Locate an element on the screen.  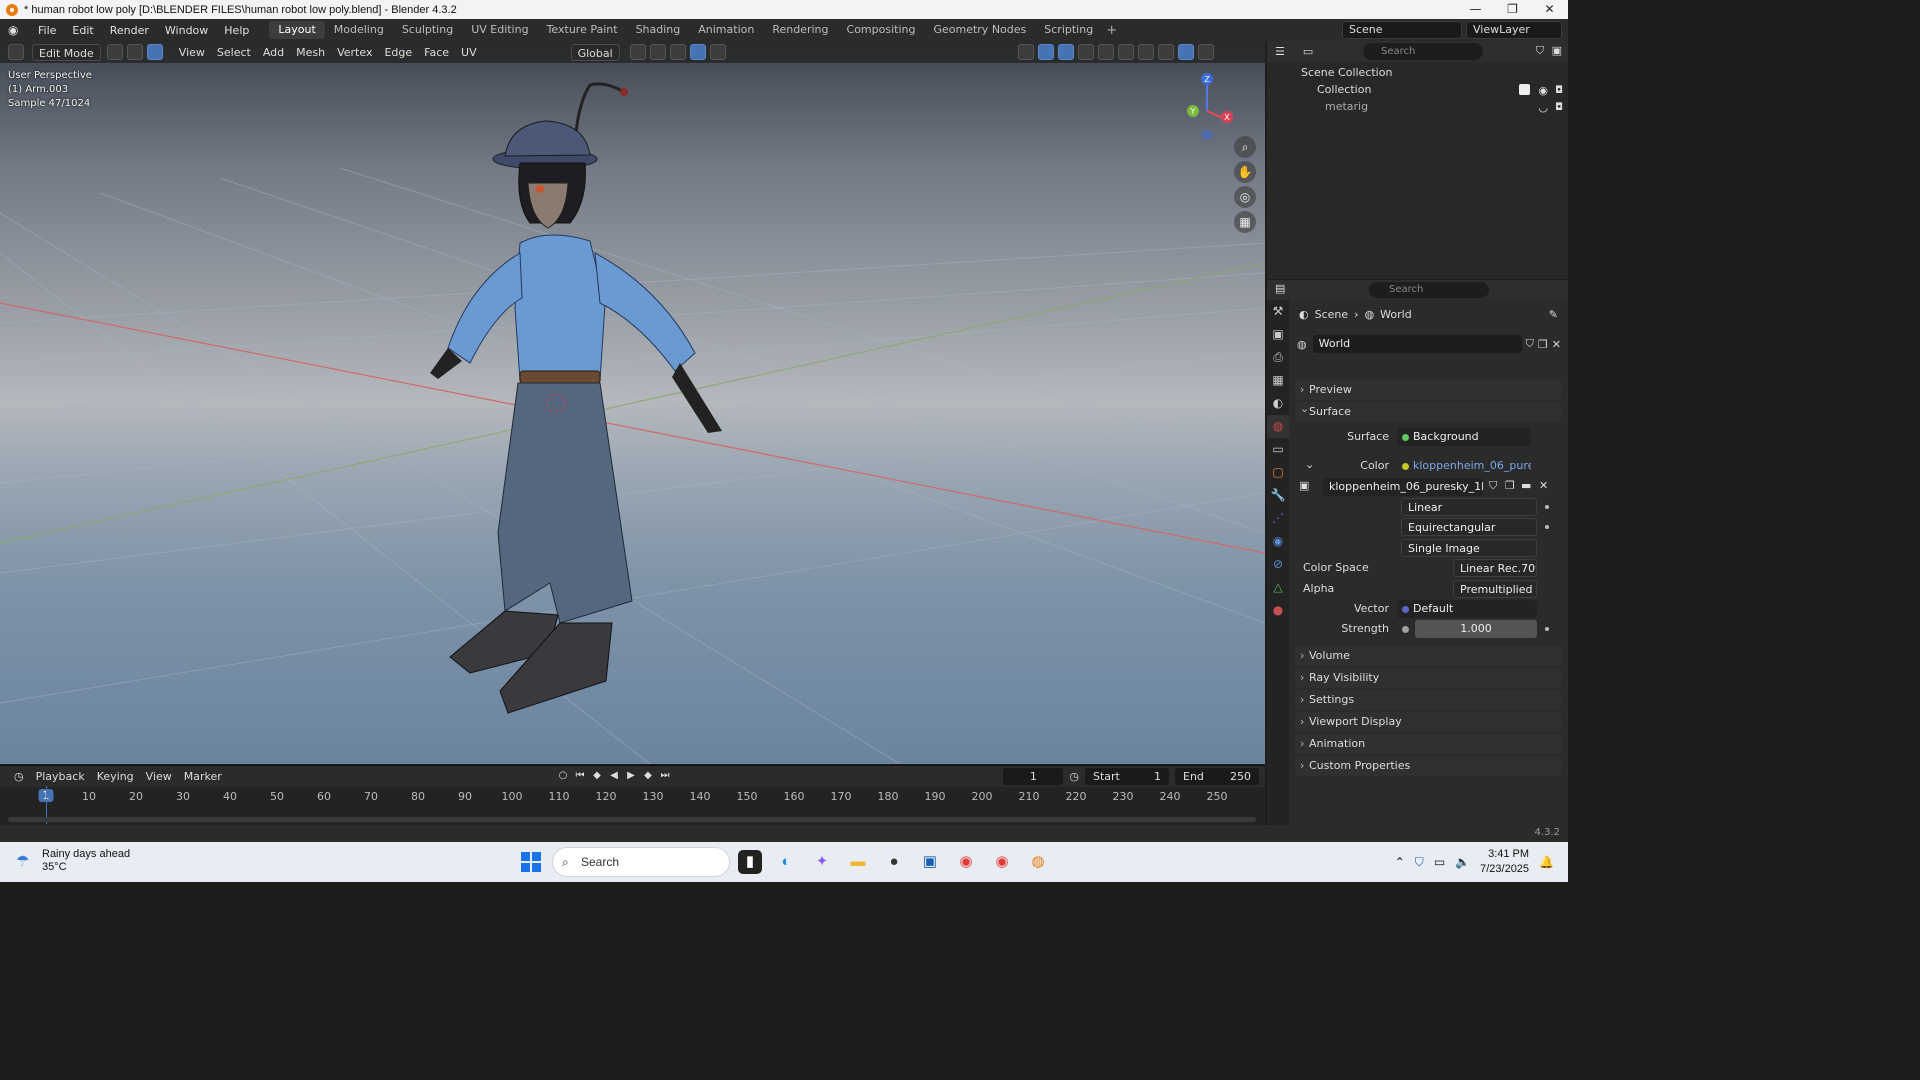
timeline-scrollbar is located at coordinates (632, 819).